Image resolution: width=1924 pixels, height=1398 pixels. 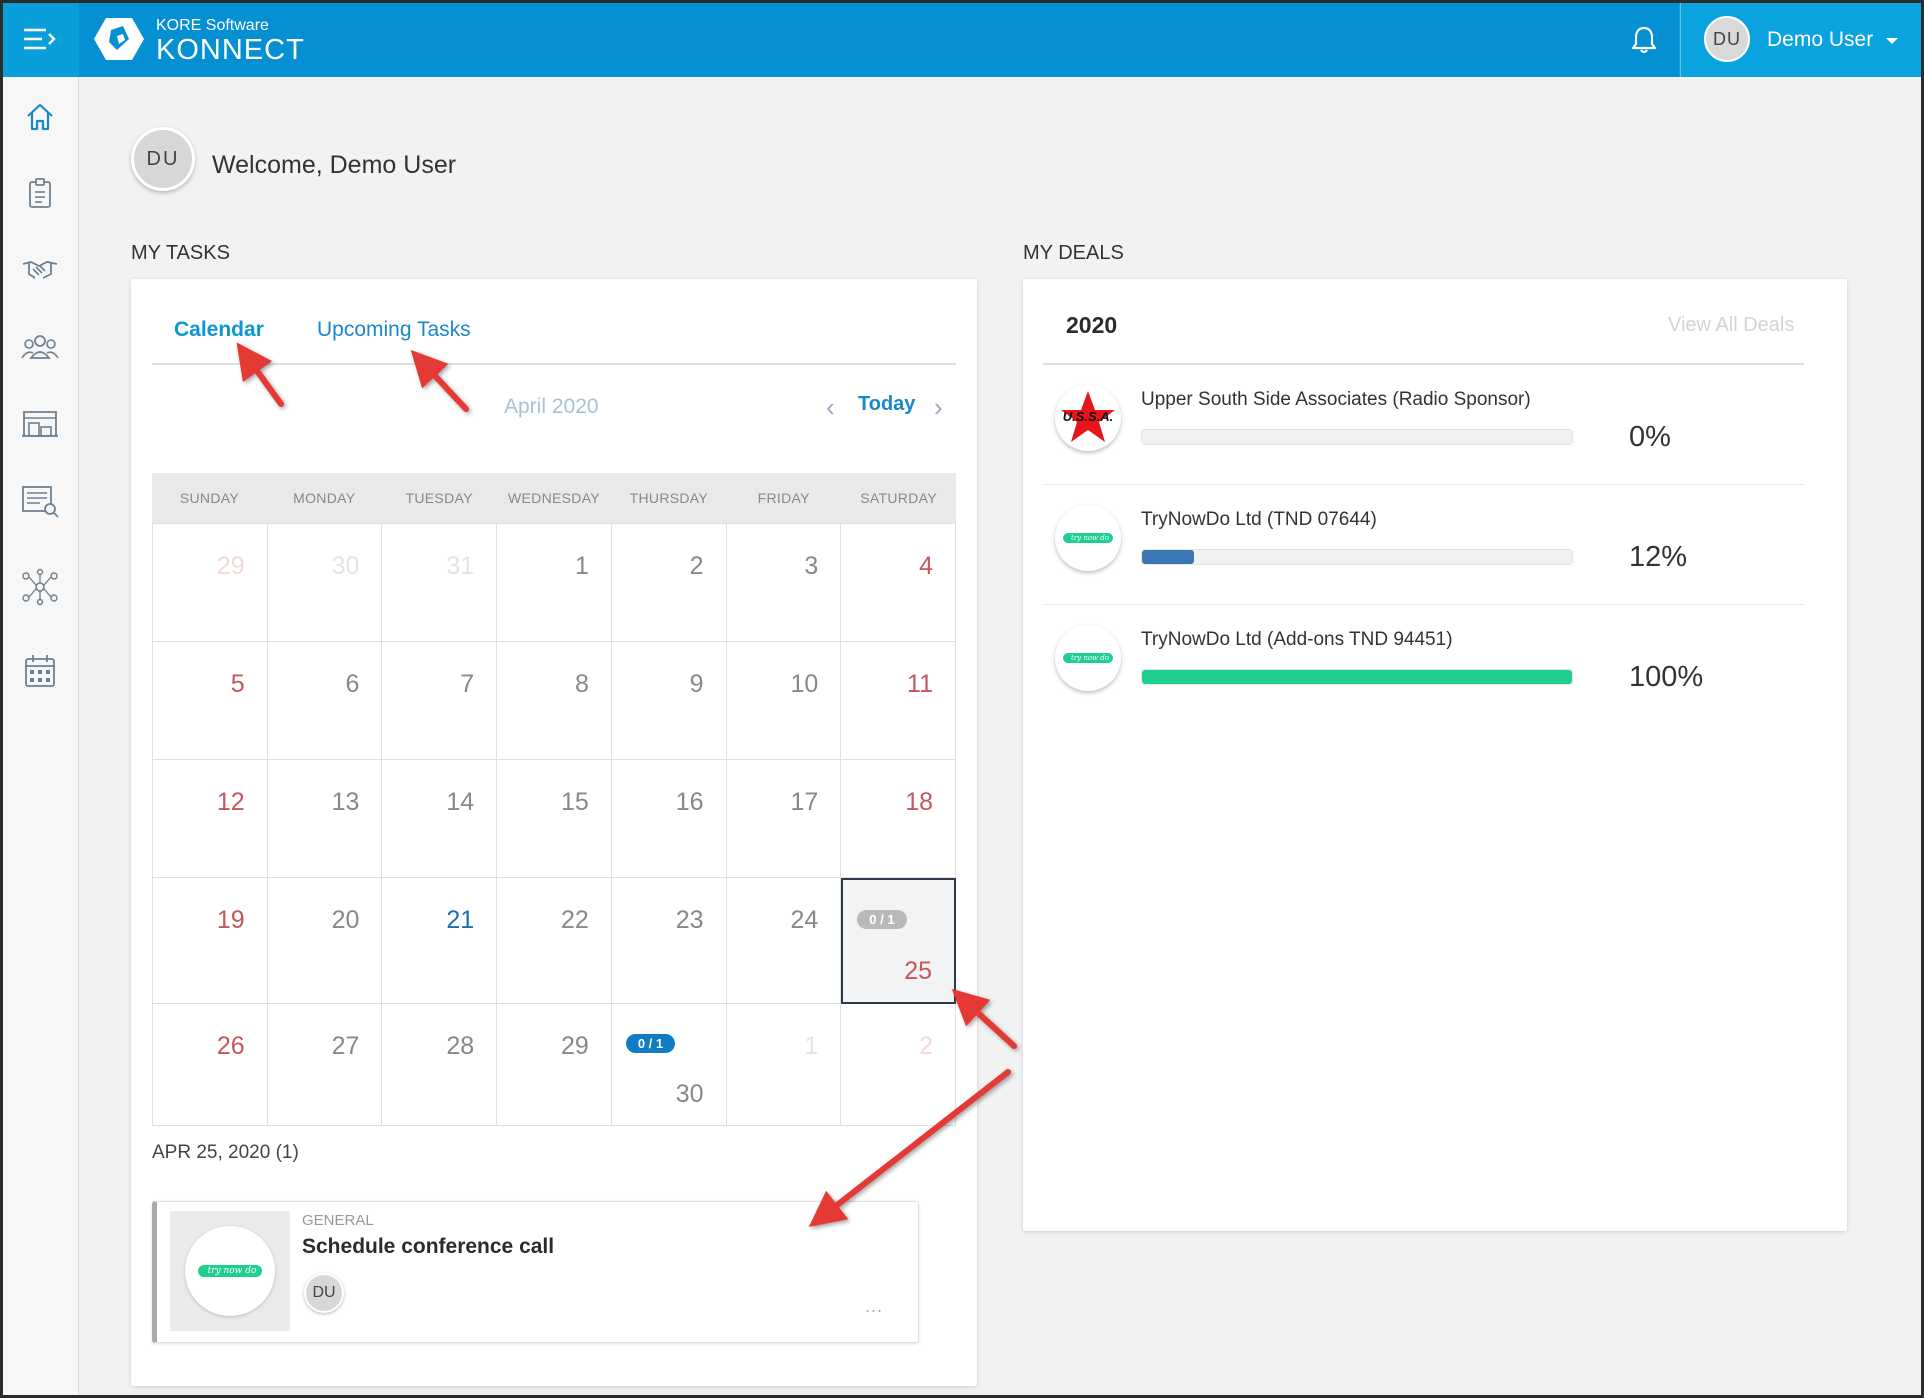 What do you see at coordinates (1644, 40) in the screenshot?
I see `notifications-bell-icon` at bounding box center [1644, 40].